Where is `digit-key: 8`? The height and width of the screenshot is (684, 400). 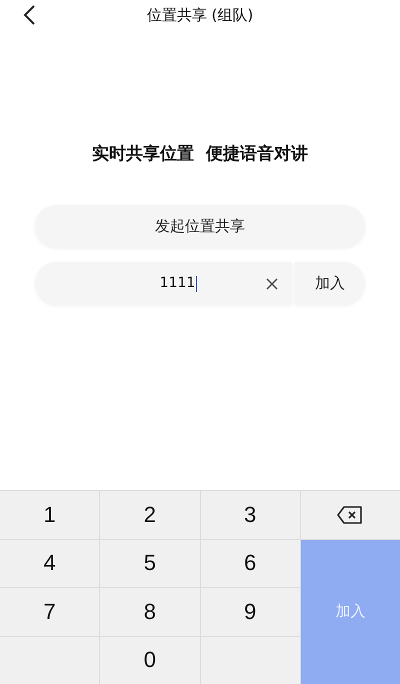
digit-key: 8 is located at coordinates (150, 612).